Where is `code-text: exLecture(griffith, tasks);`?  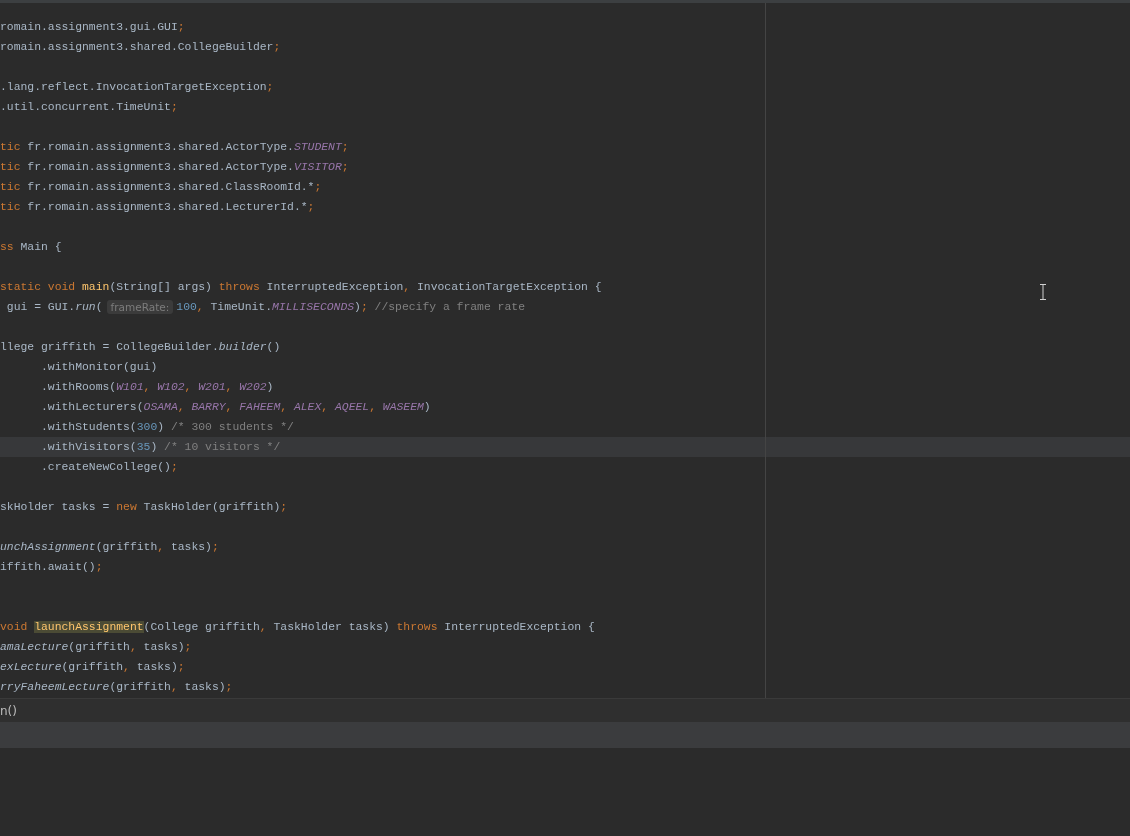 code-text: exLecture(griffith, tasks); is located at coordinates (92, 667).